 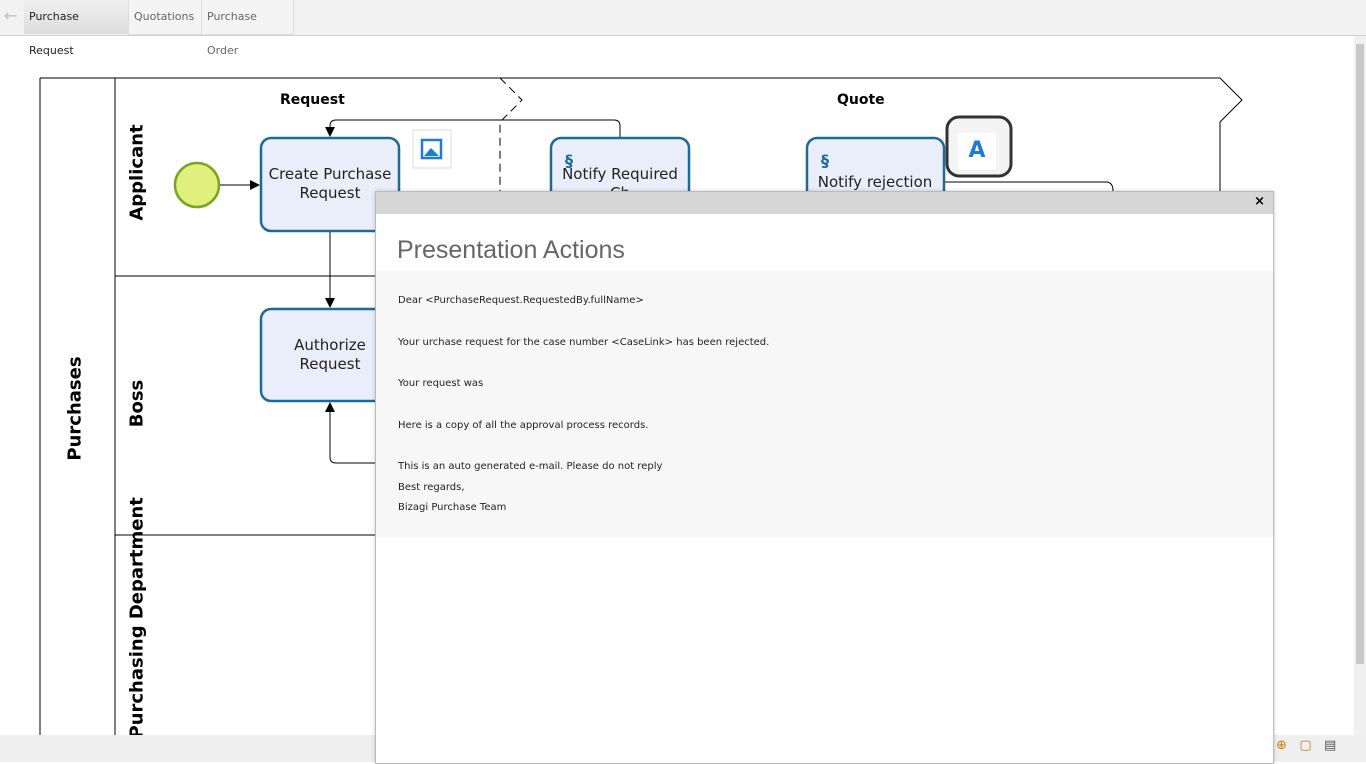 What do you see at coordinates (1305, 745) in the screenshot?
I see `zoom-fit-icon: ▢` at bounding box center [1305, 745].